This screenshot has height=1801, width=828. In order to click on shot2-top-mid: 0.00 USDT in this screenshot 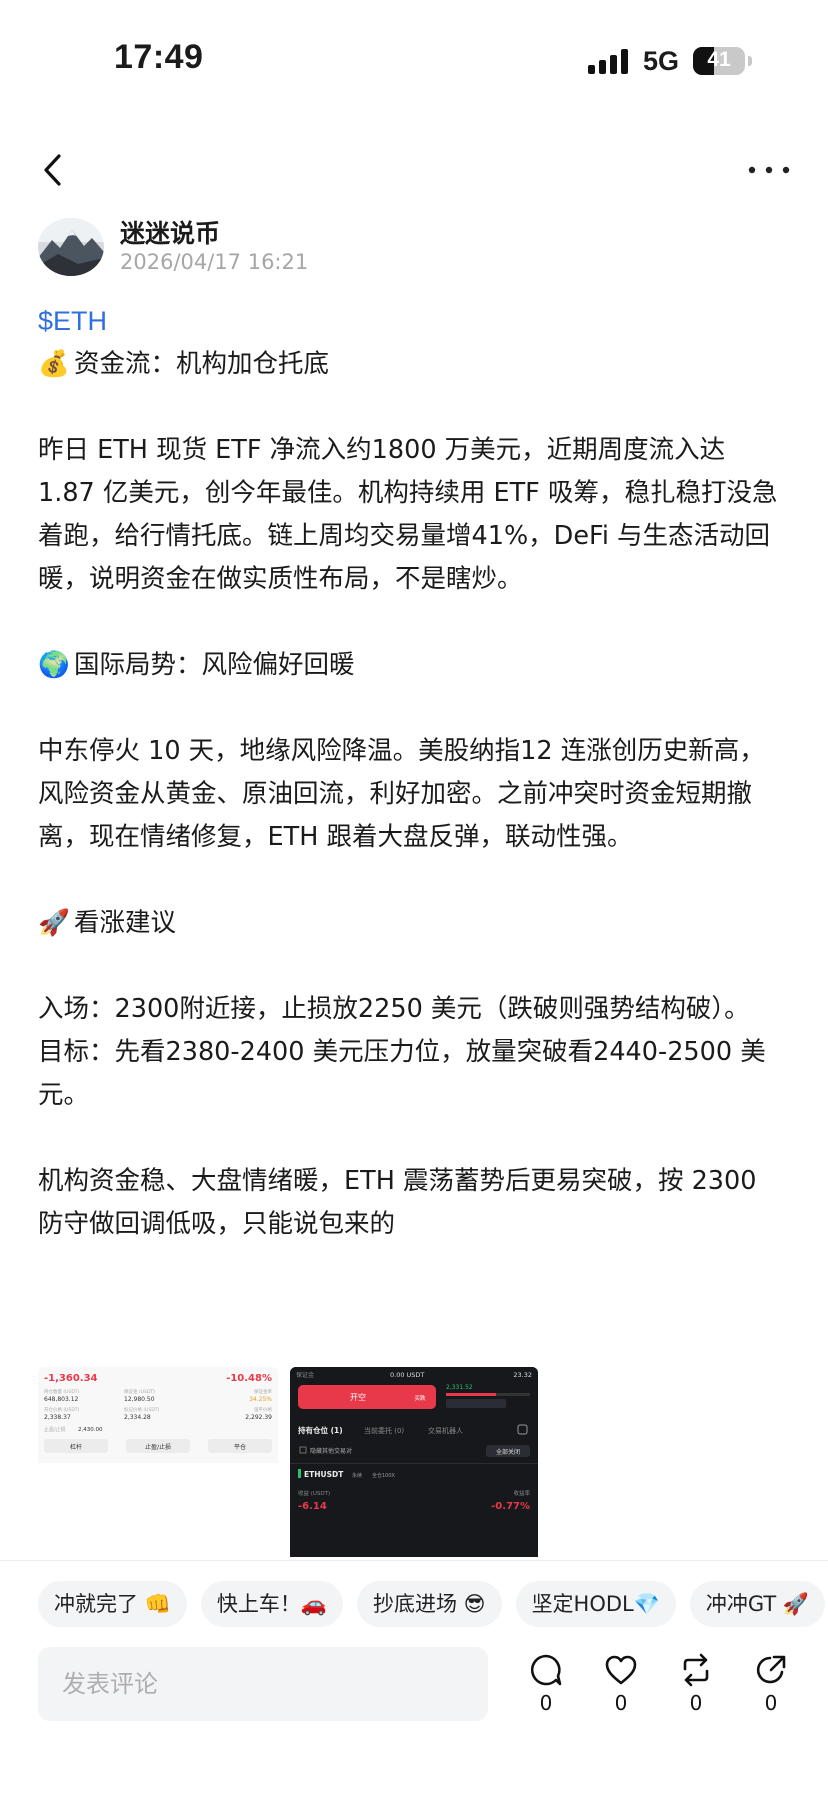, I will do `click(407, 1375)`.